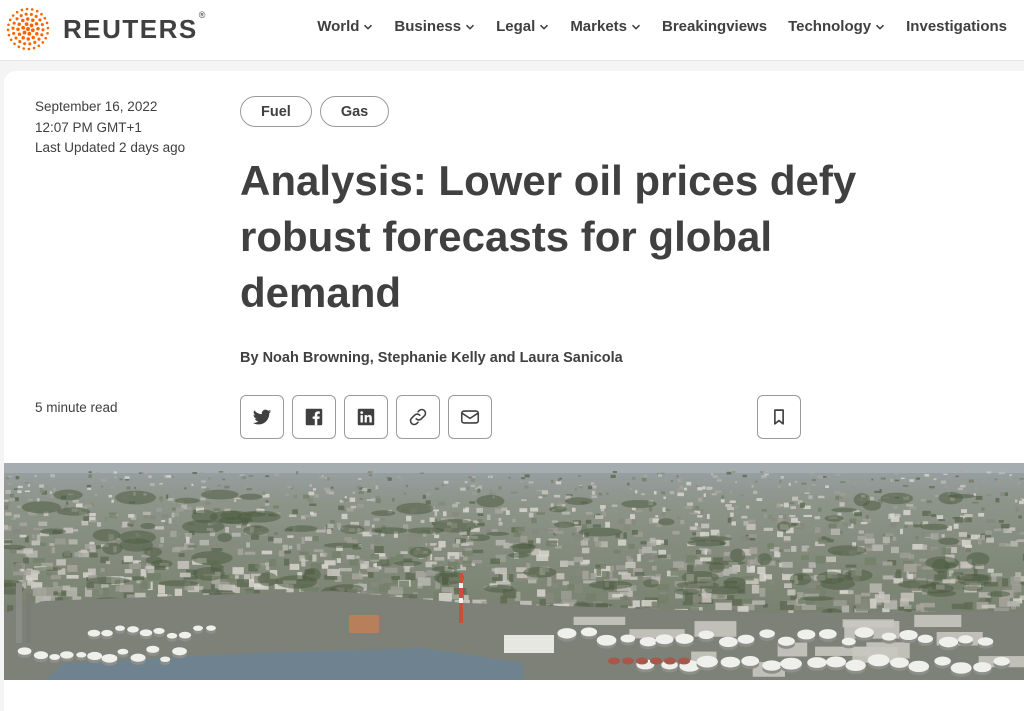  I want to click on nav-item-technology: Technology, so click(836, 26).